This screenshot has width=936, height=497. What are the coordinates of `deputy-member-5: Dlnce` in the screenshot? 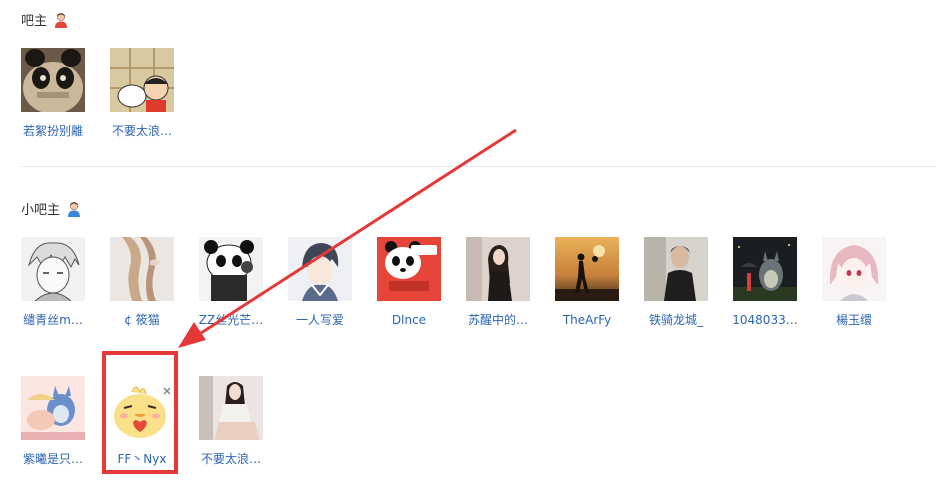 It's located at (409, 282).